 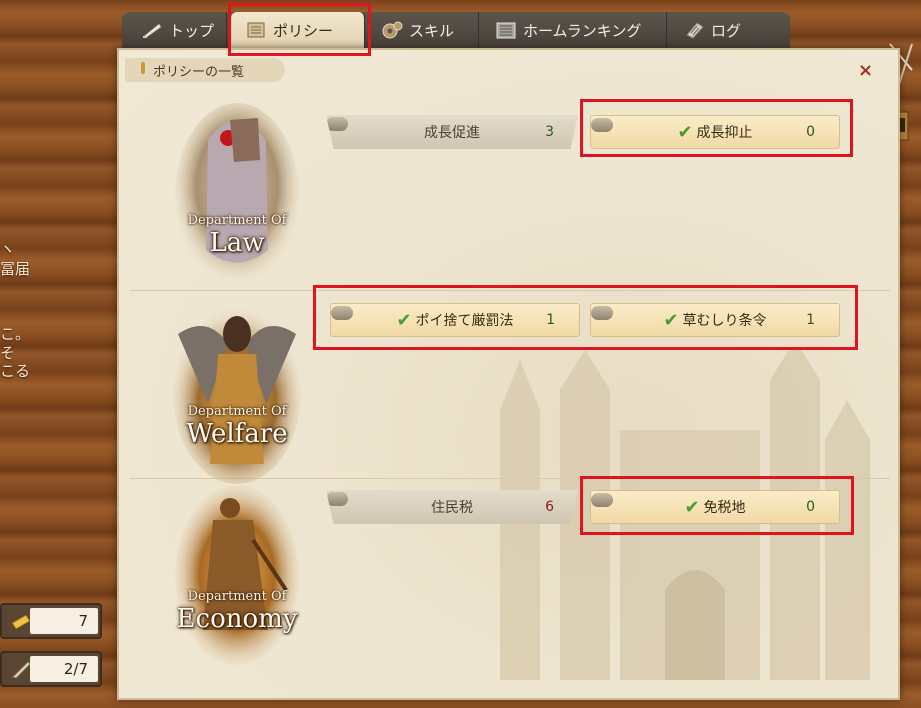 What do you see at coordinates (303, 30) in the screenshot?
I see `tab-label: ポリシー` at bounding box center [303, 30].